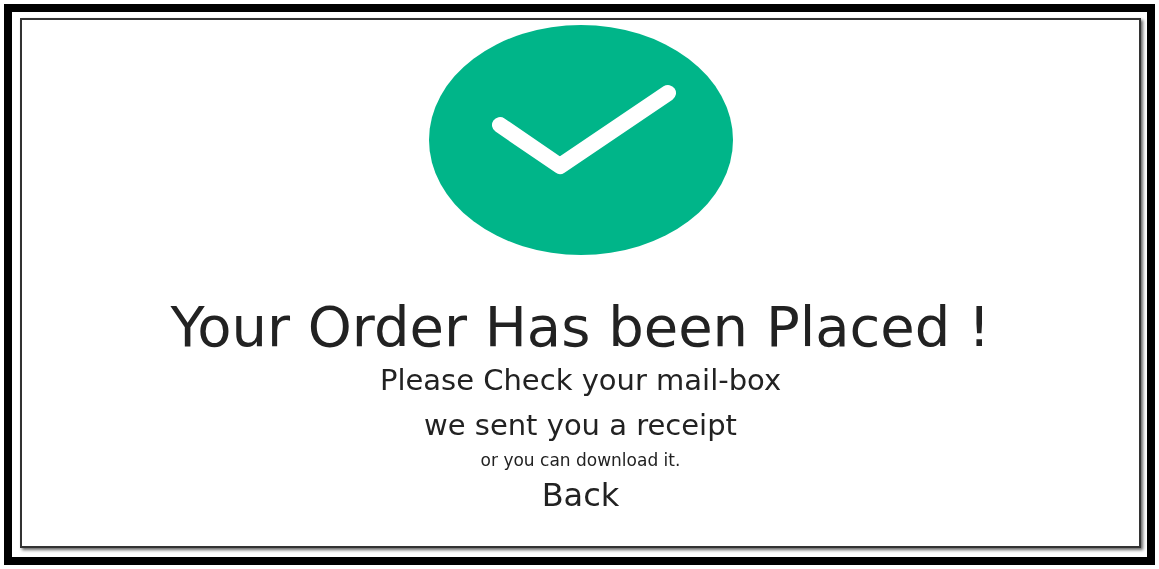  What do you see at coordinates (580, 327) in the screenshot?
I see `confirmation-title: Your Order Has been Placed !` at bounding box center [580, 327].